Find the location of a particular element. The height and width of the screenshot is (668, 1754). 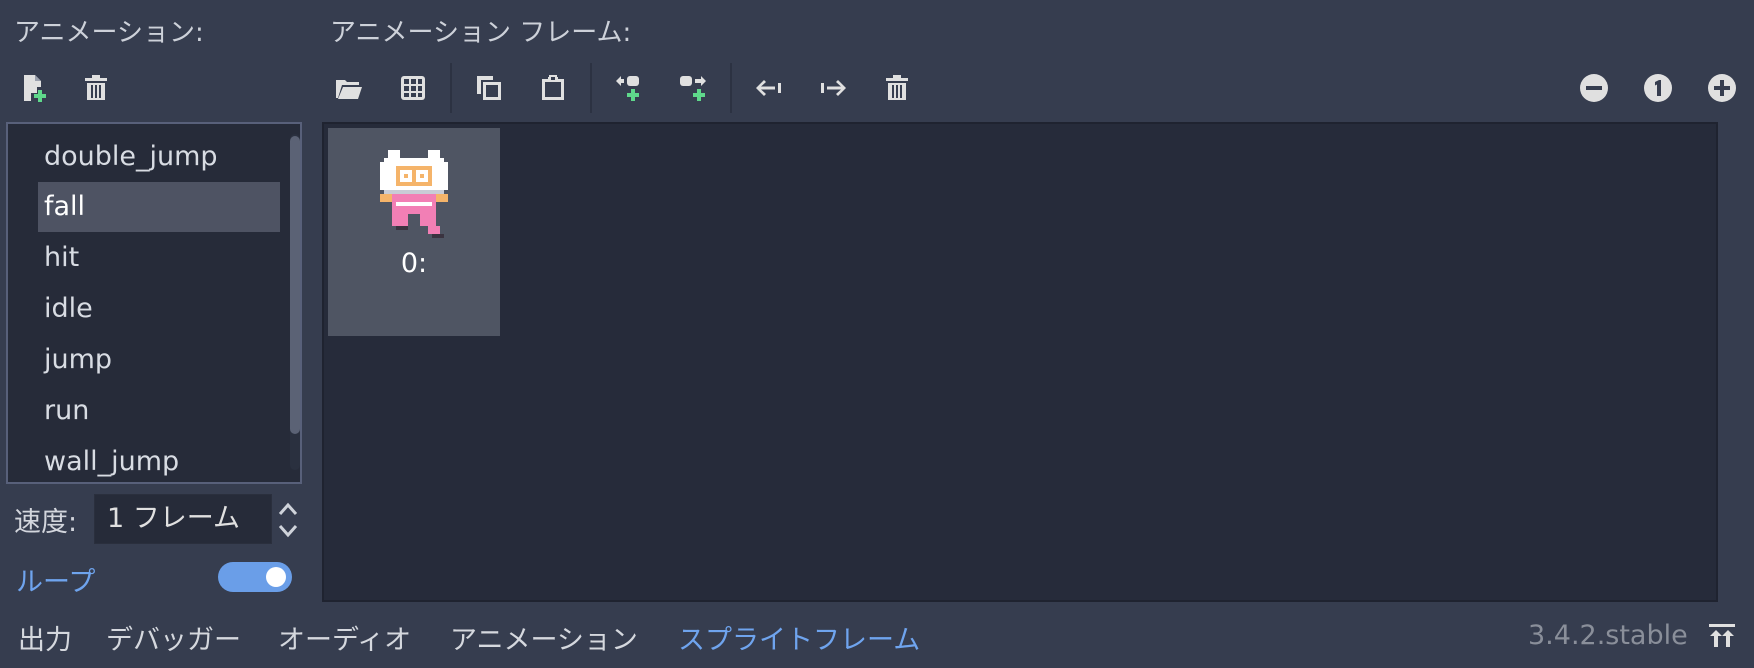

zoom-out-icon is located at coordinates (1594, 88).